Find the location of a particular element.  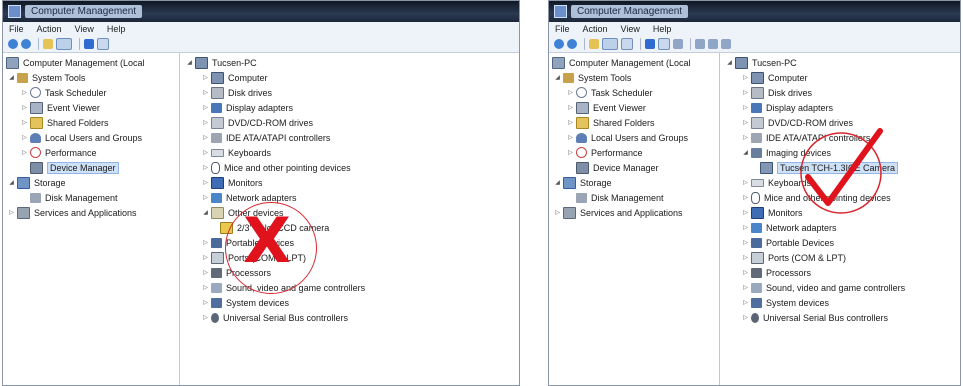

scan-hardware-changes-icon is located at coordinates (678, 44).